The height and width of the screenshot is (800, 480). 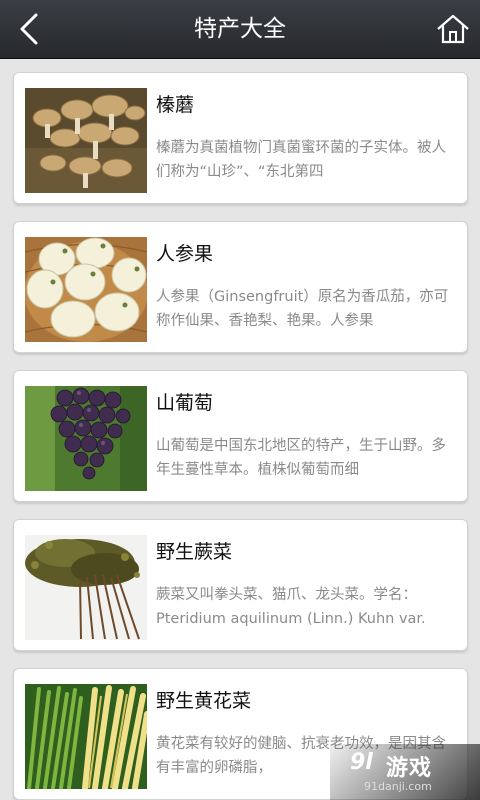 I want to click on watermark-overlay: 9l 游戏 91danji.com, so click(x=405, y=772).